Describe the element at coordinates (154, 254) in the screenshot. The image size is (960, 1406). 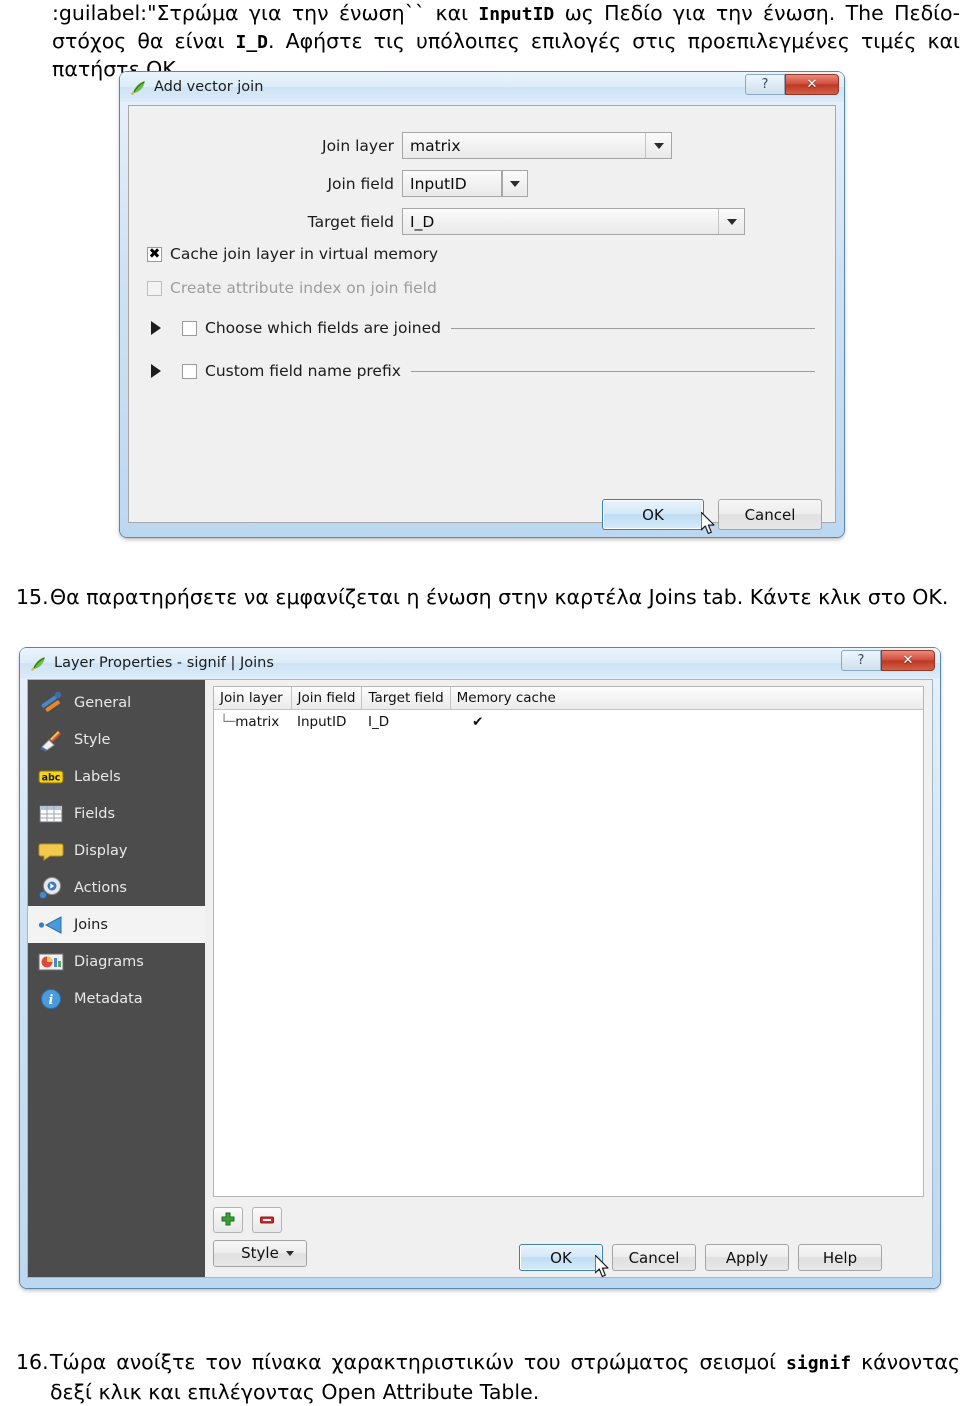
I see `checkbox-box-checked: ✖` at that location.